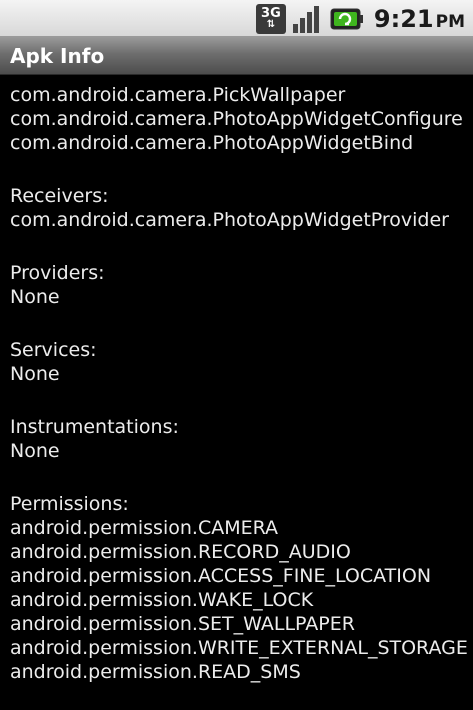  What do you see at coordinates (305, 19) in the screenshot?
I see `signal-strength-icon` at bounding box center [305, 19].